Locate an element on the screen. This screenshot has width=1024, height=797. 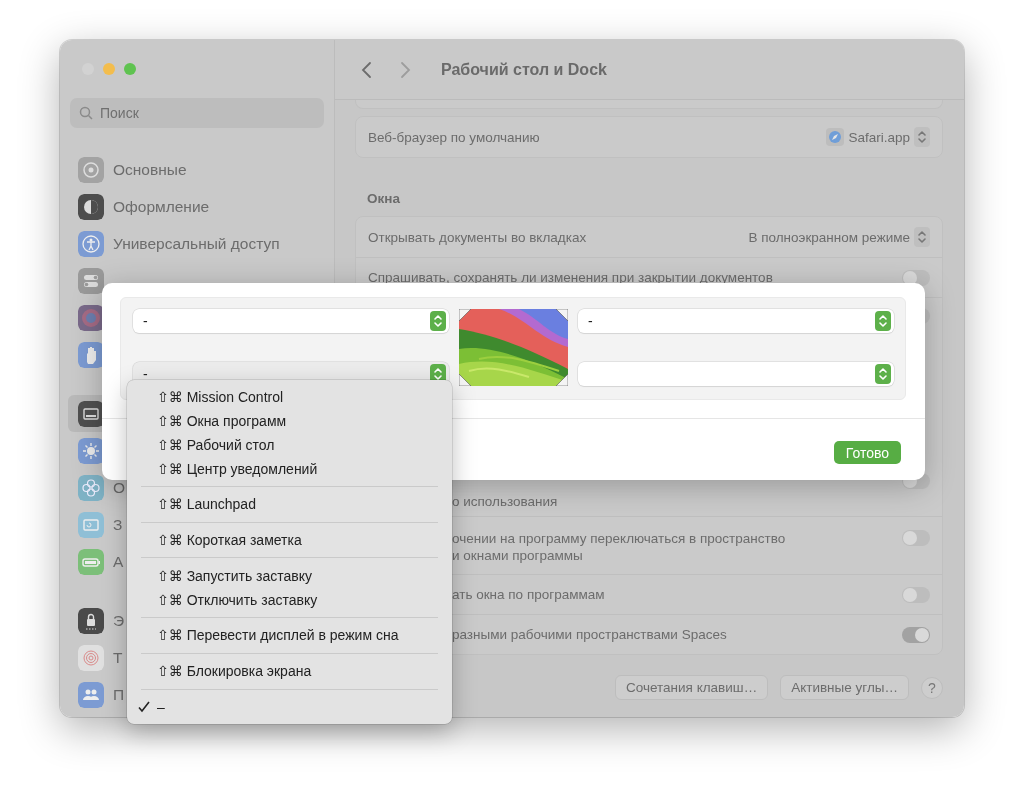
item-label: О is located at coordinates (119, 487).